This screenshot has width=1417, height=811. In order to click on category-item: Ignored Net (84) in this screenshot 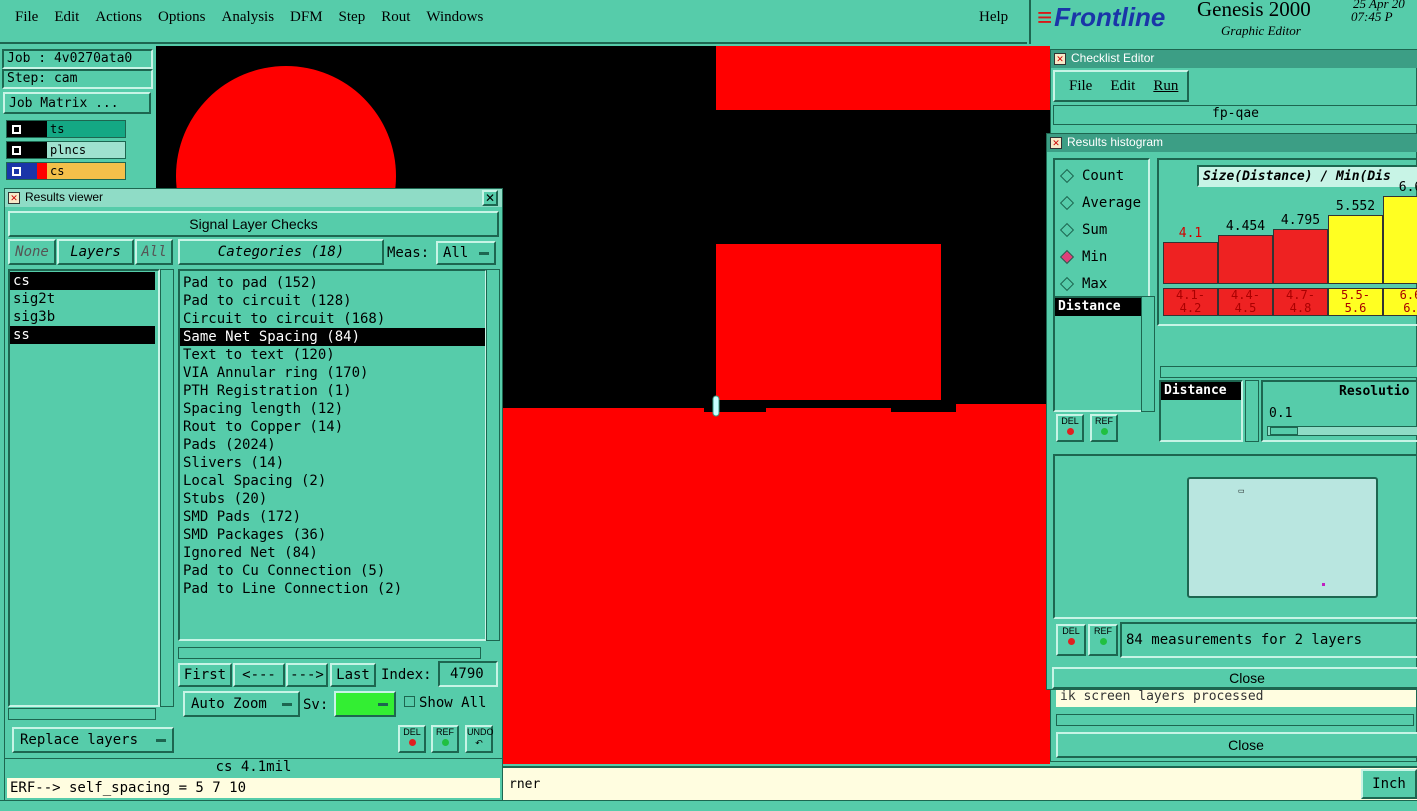, I will do `click(332, 553)`.